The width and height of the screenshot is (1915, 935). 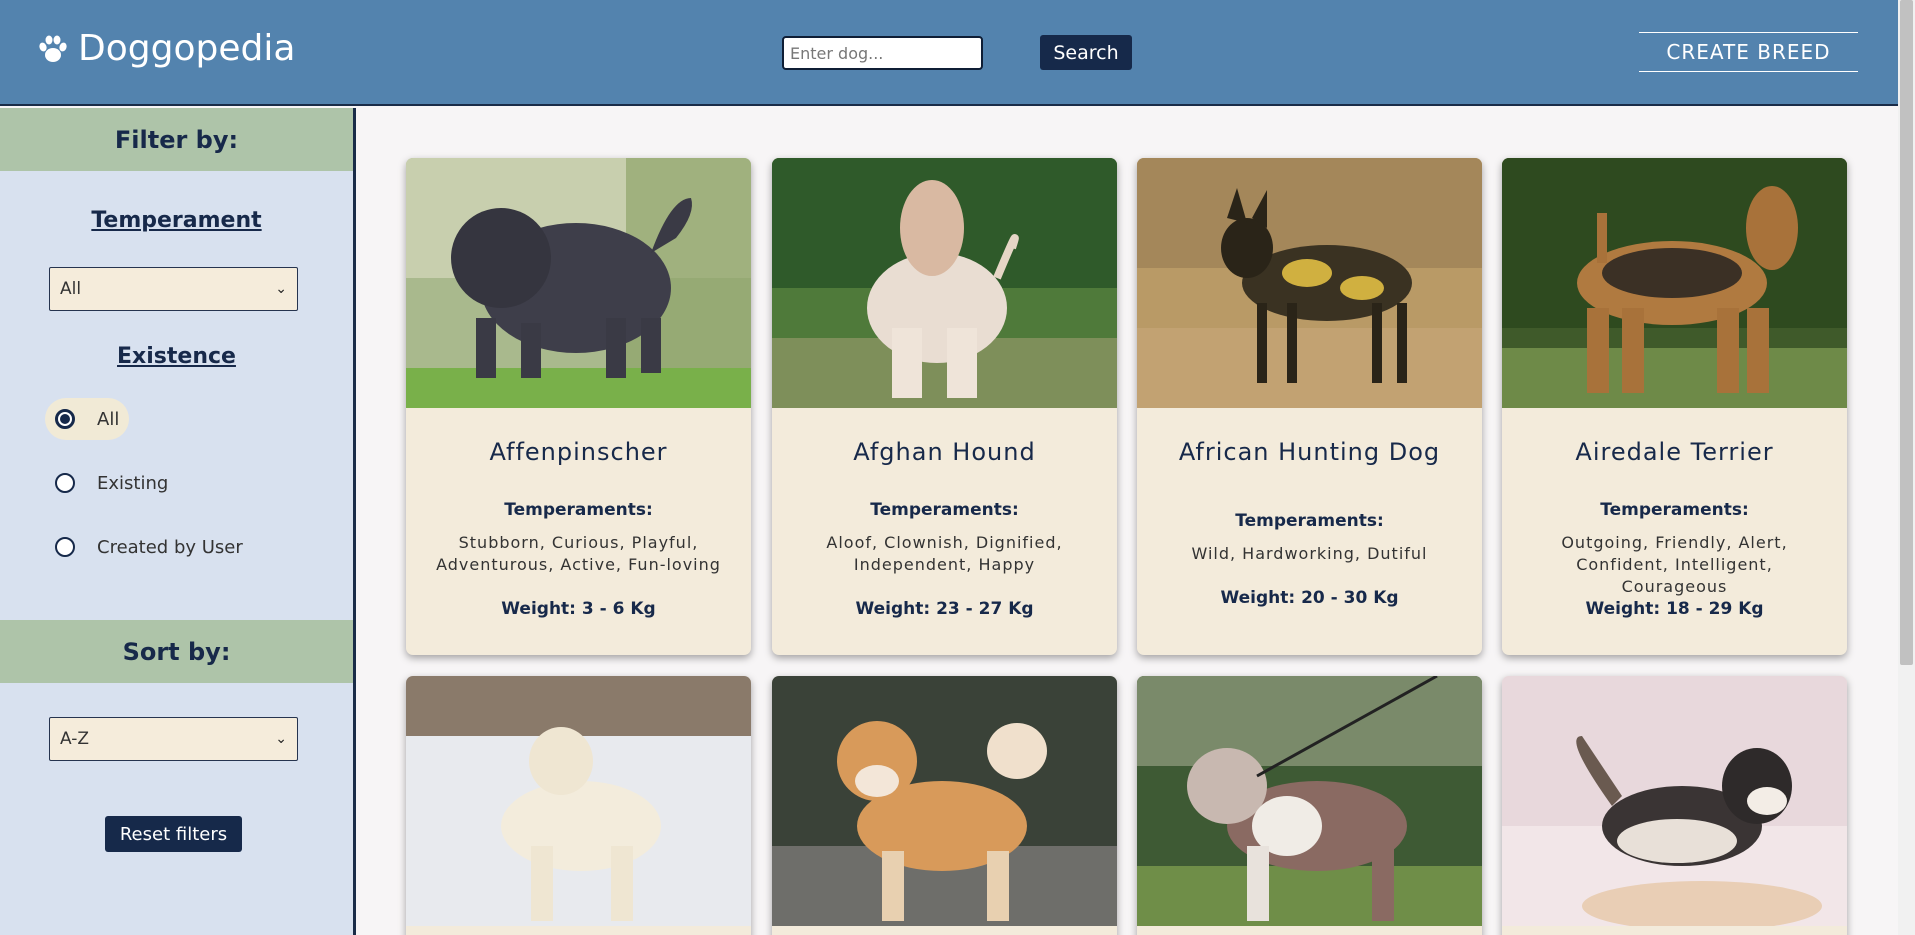 I want to click on breed-weight: Weight: 23 - 27 Kg, so click(x=944, y=609).